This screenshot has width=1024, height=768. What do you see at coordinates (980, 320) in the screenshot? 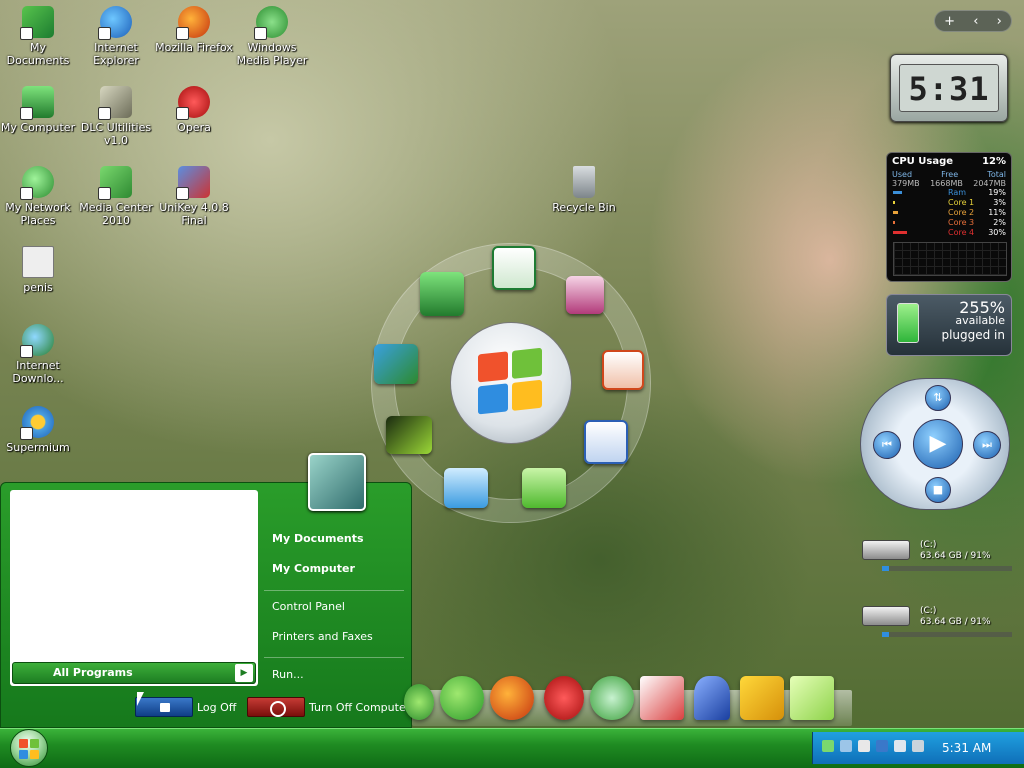
I see `battery-available-label: available` at bounding box center [980, 320].